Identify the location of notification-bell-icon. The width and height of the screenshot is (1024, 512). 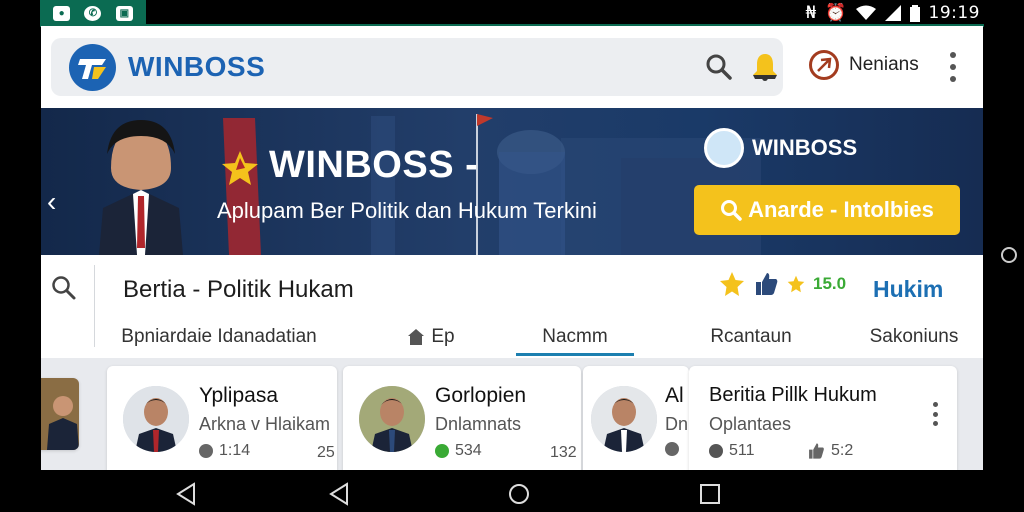
(765, 67).